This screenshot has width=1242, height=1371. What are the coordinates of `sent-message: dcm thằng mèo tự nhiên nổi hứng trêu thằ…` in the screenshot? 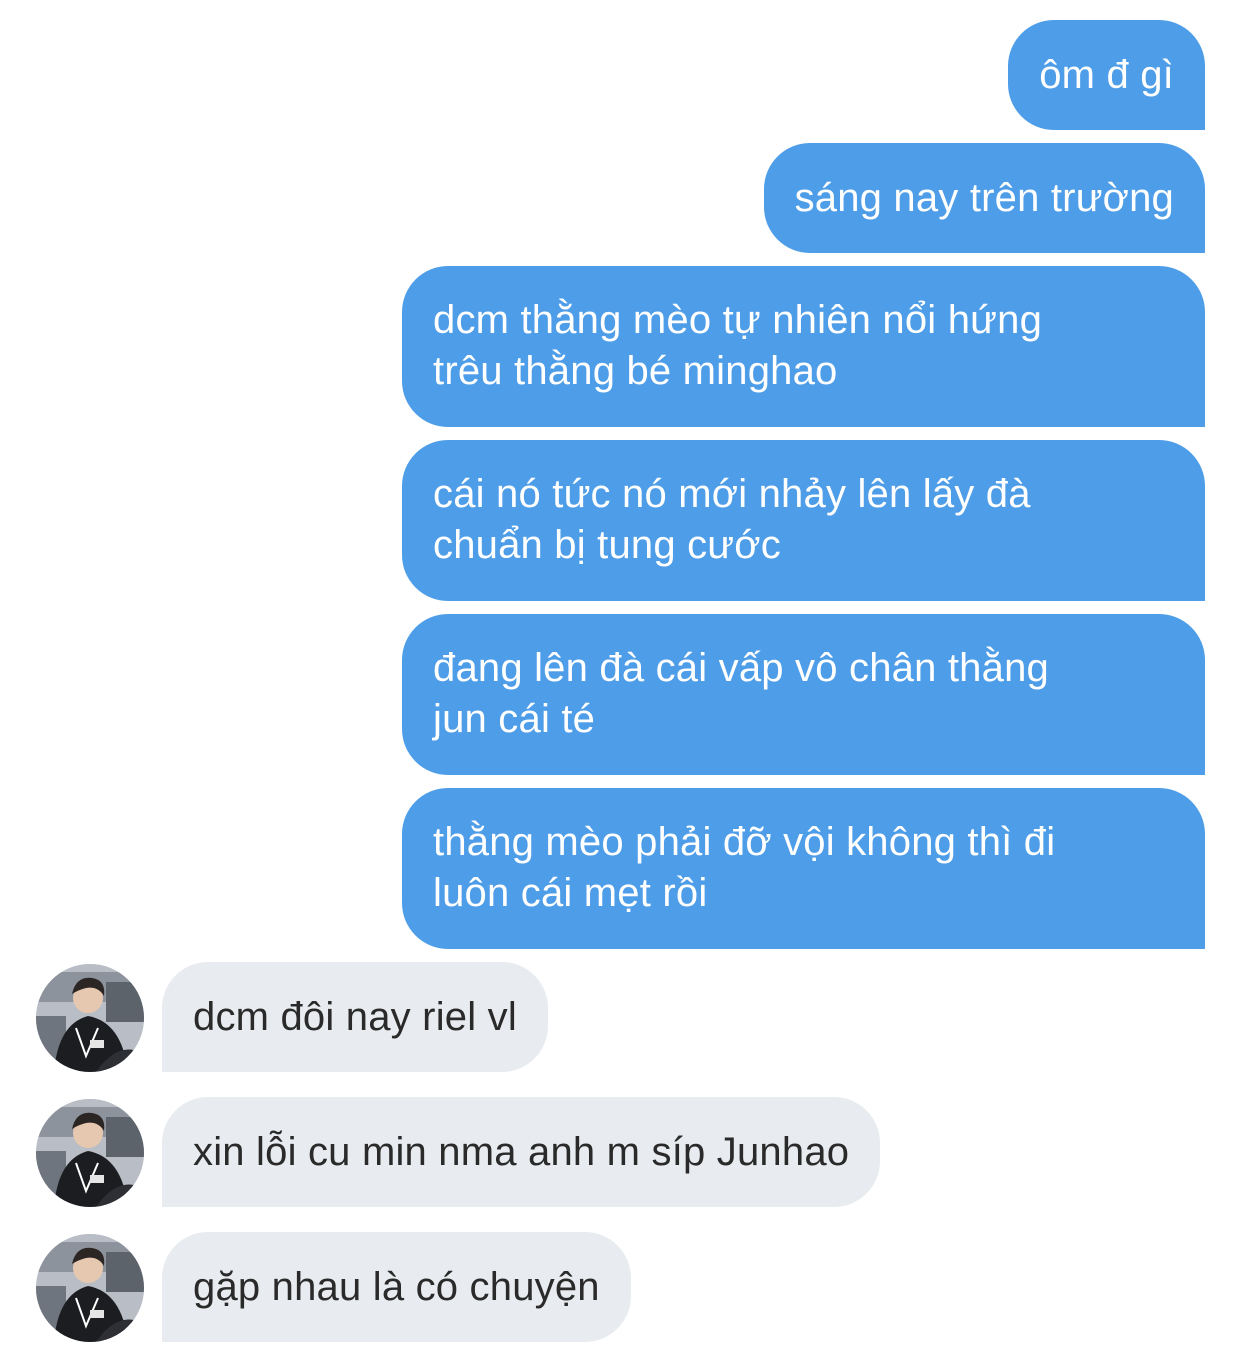 It's located at (803, 346).